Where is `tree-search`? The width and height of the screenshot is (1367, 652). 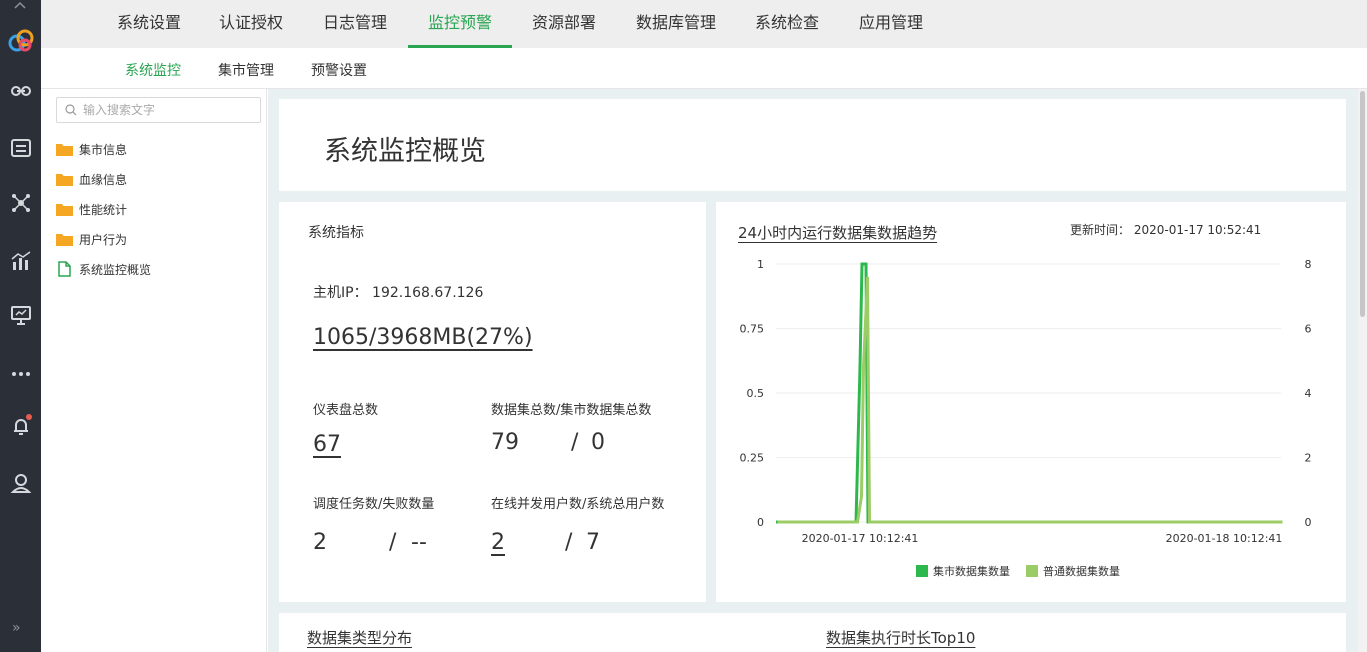
tree-search is located at coordinates (158, 110).